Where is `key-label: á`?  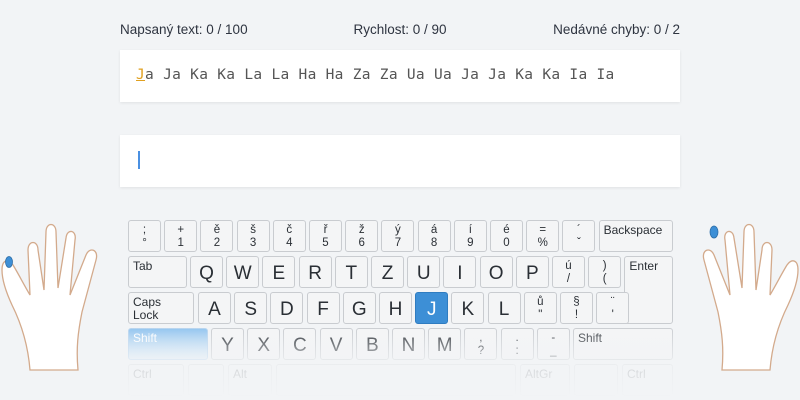 key-label: á is located at coordinates (434, 230).